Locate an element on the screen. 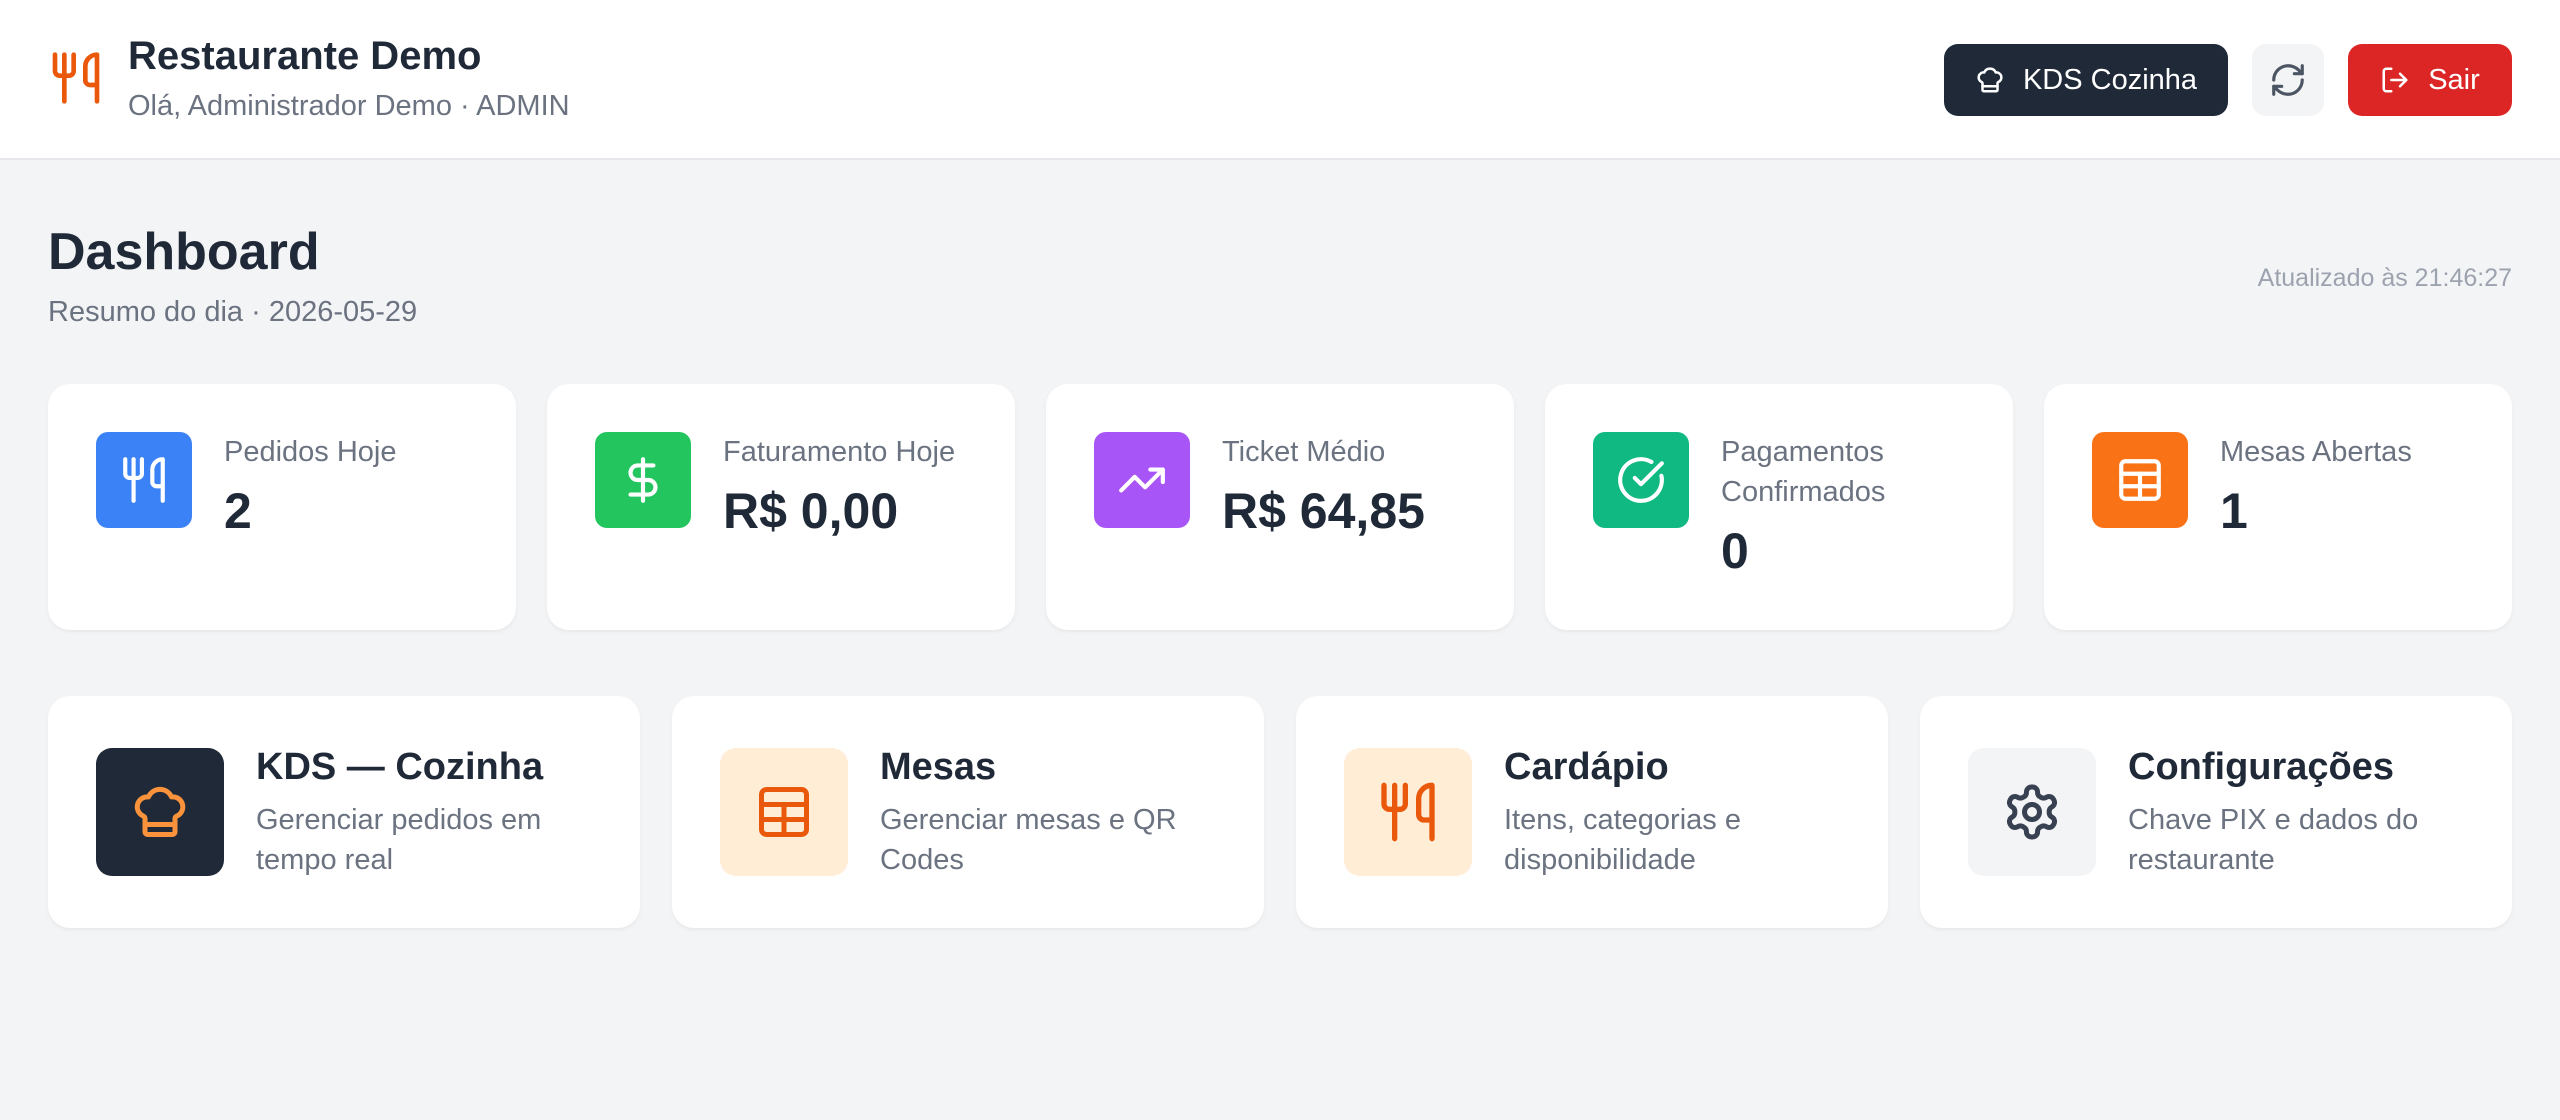  dollar-icon is located at coordinates (643, 480).